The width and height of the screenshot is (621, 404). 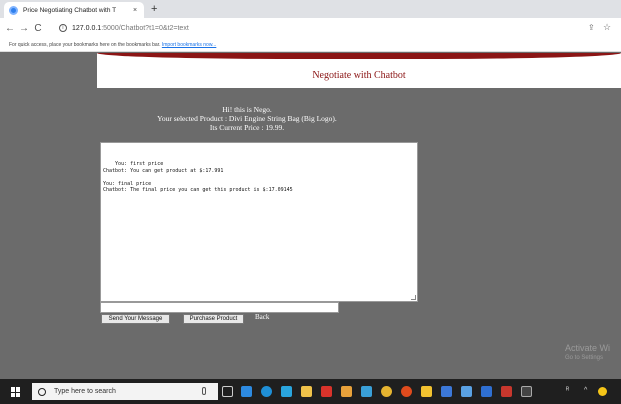 I want to click on browser-tab: Price Negotiating Chatbot with T ×, so click(x=74, y=10).